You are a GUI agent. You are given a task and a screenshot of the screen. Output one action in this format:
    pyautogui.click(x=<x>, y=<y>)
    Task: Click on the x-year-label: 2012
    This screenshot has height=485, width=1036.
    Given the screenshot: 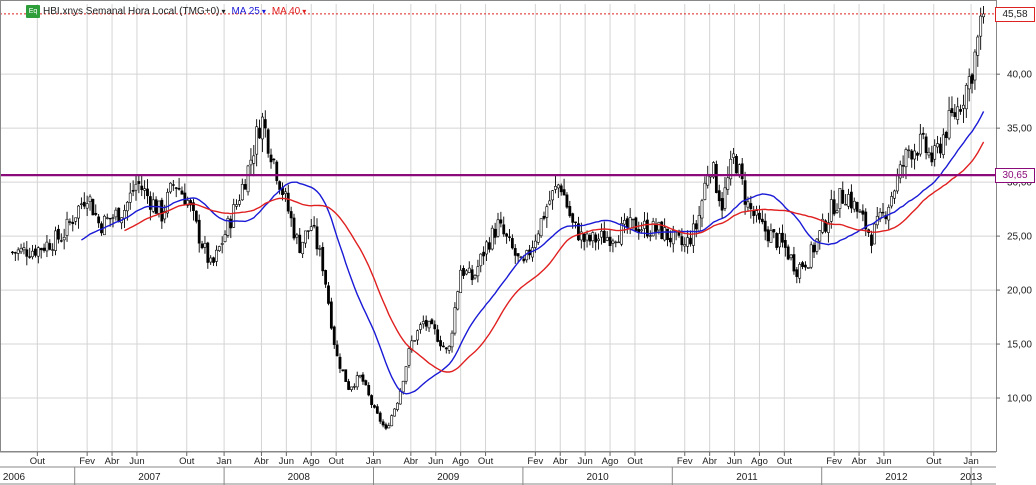 What is the action you would take?
    pyautogui.click(x=896, y=477)
    